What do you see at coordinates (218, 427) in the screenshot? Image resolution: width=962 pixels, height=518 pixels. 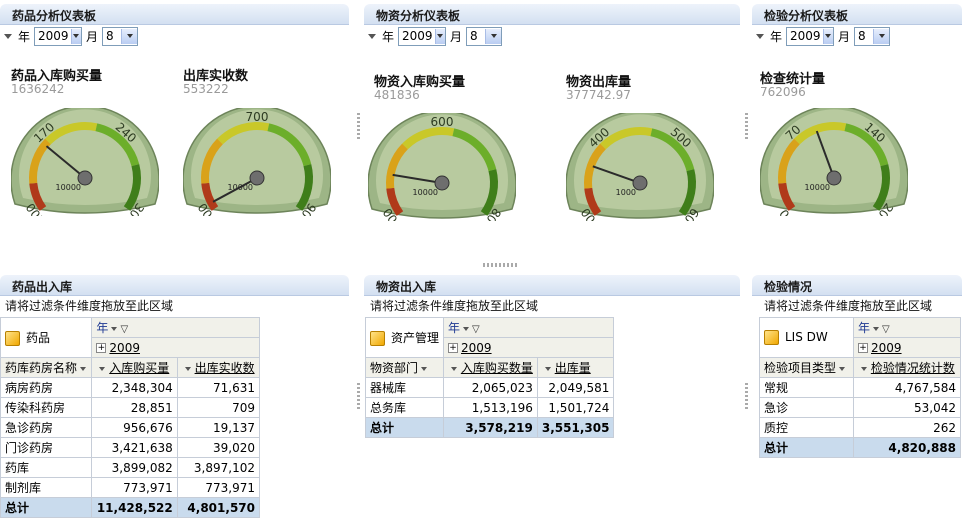 I see `cell-value: 19,137` at bounding box center [218, 427].